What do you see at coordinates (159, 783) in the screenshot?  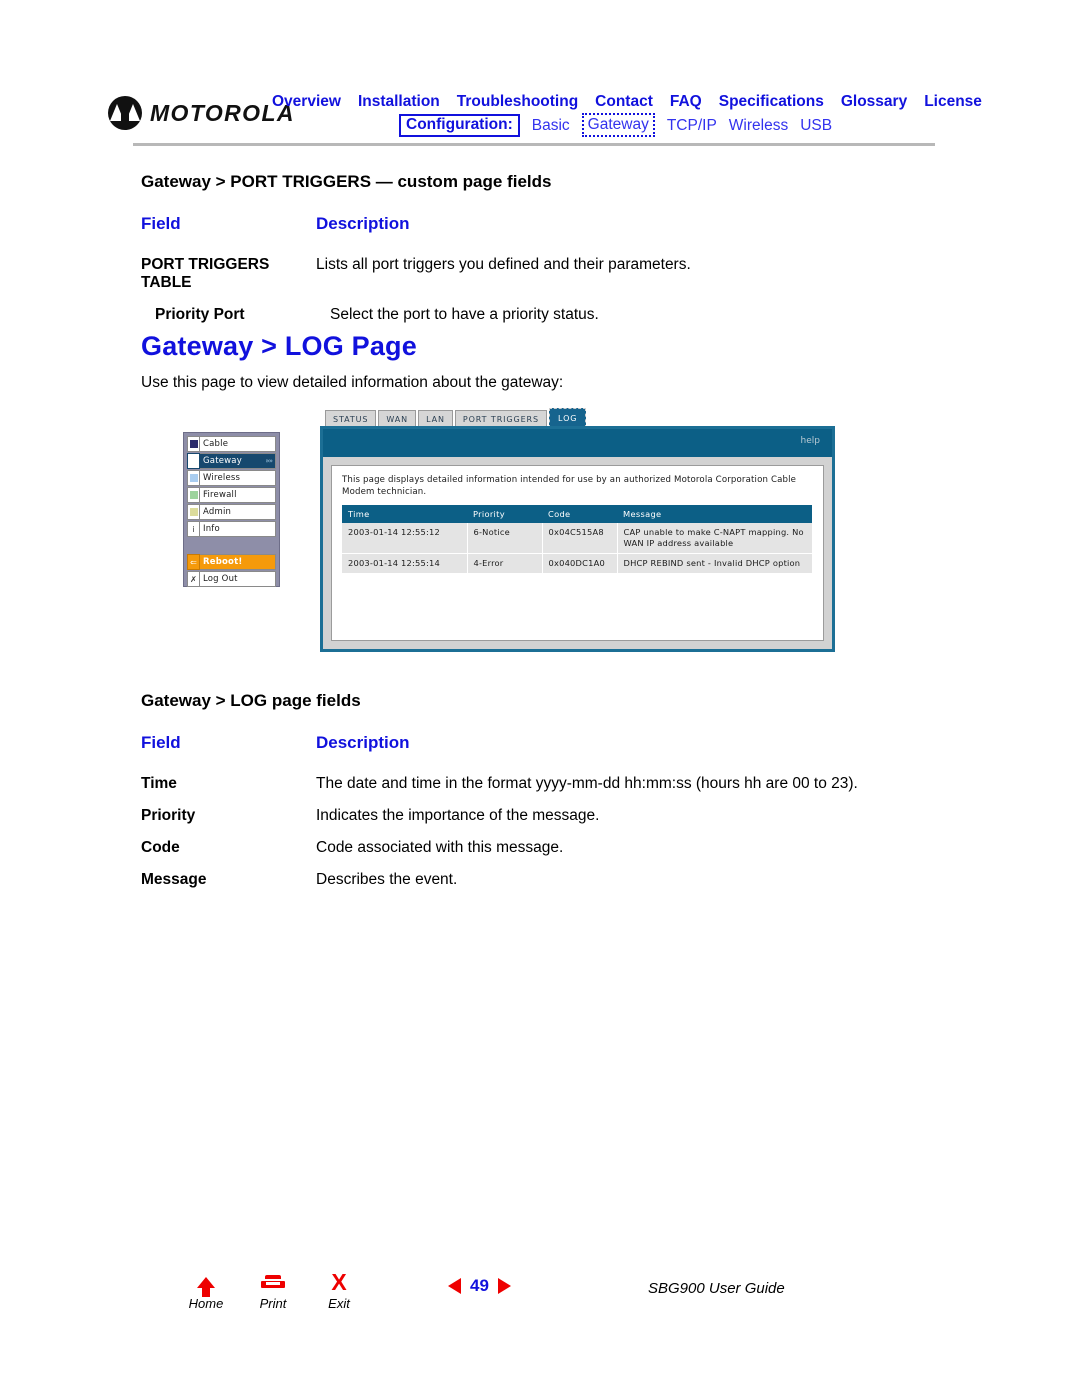 I see `field-name: Time` at bounding box center [159, 783].